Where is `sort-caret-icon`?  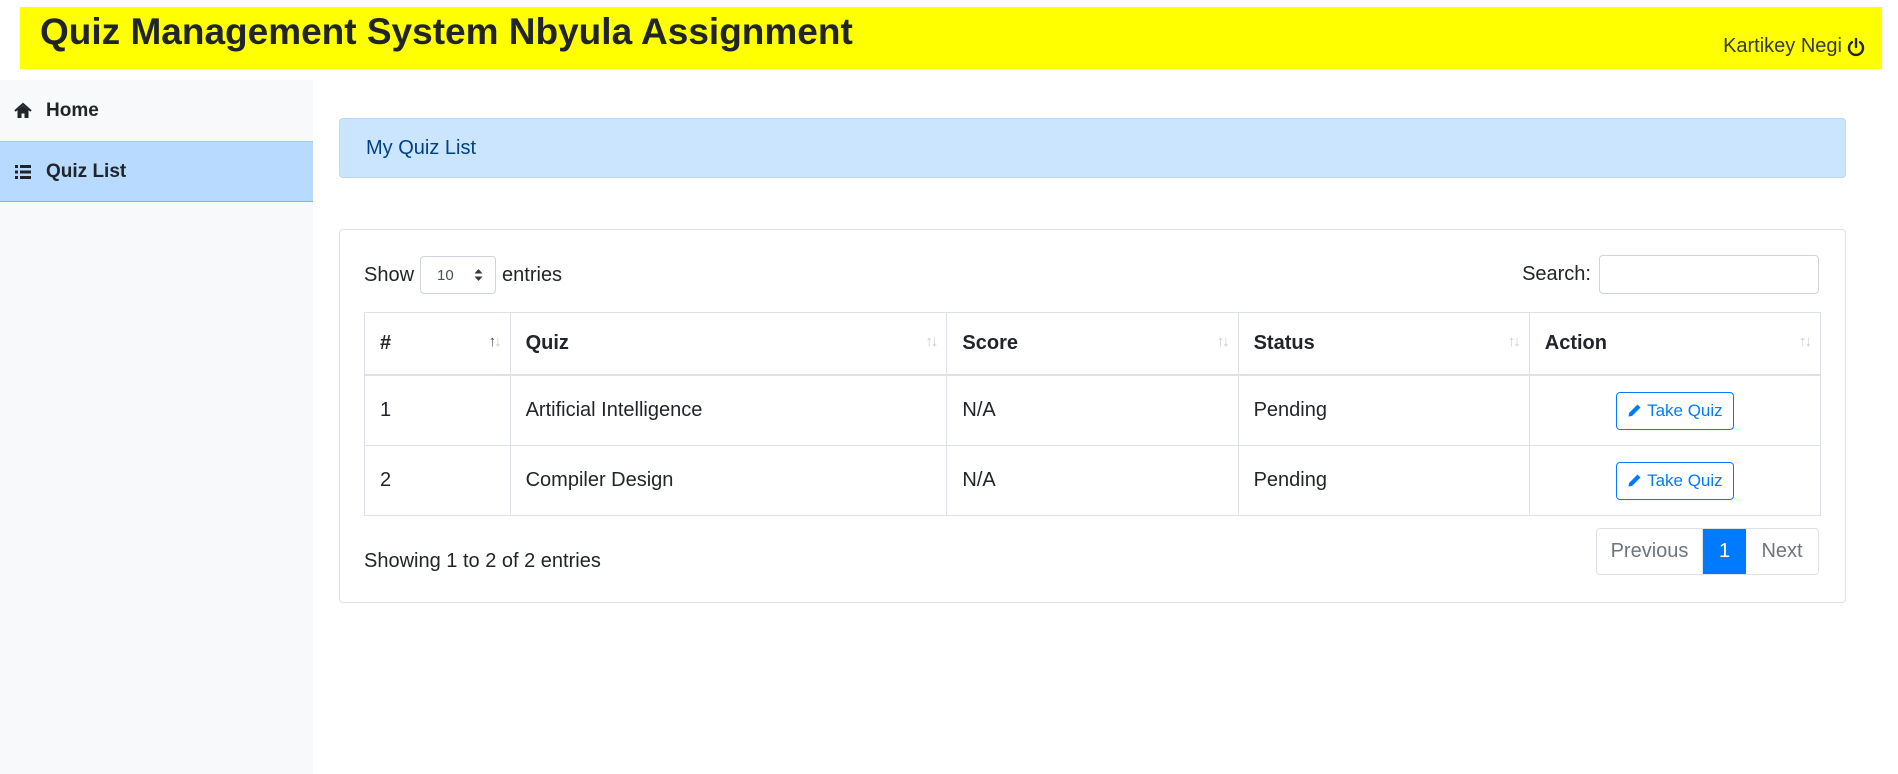 sort-caret-icon is located at coordinates (478, 275).